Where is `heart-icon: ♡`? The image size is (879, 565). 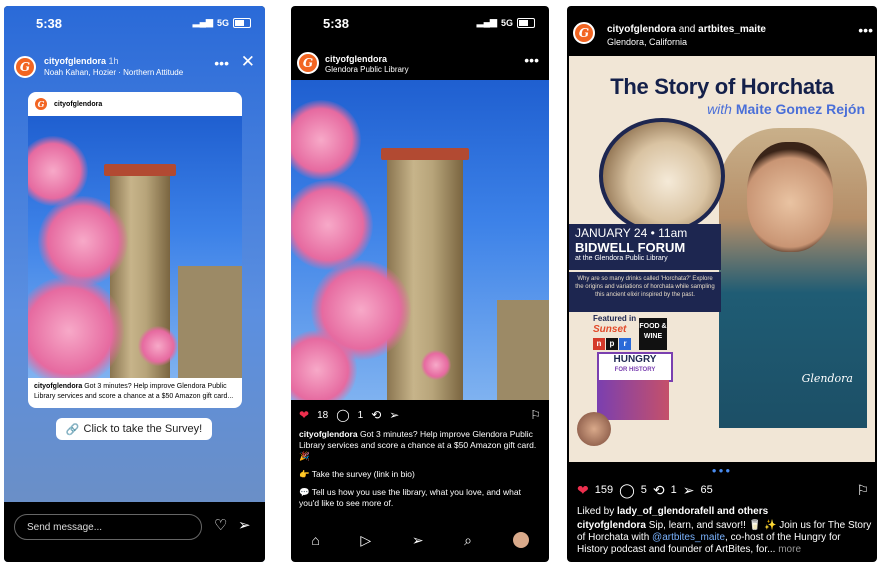 heart-icon: ♡ is located at coordinates (220, 525).